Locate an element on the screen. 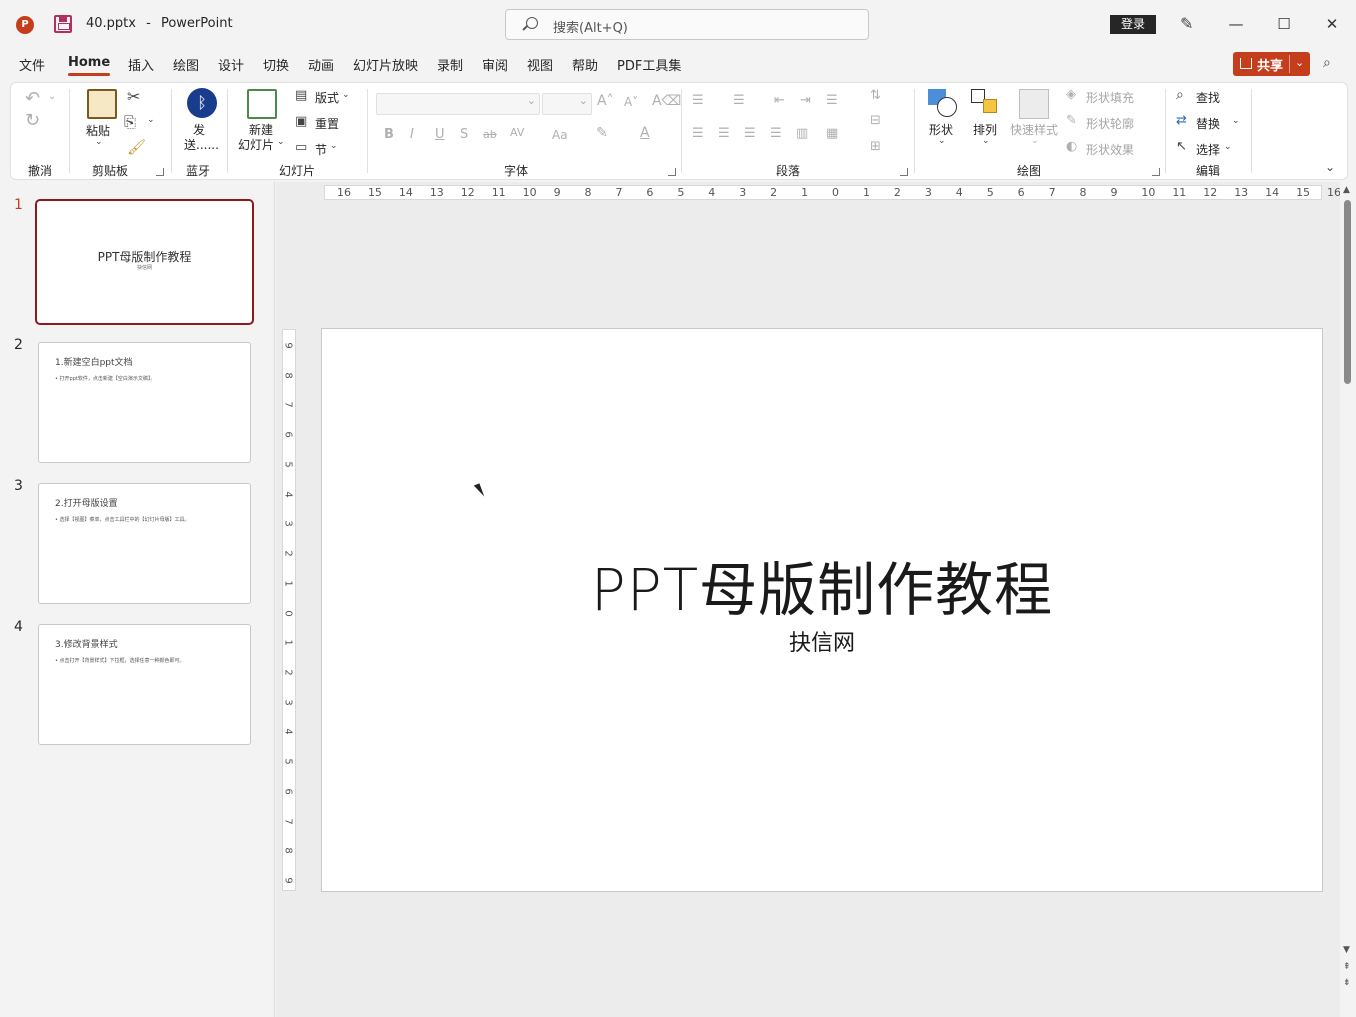 The width and height of the screenshot is (1356, 1017). bold-button: B is located at coordinates (389, 134).